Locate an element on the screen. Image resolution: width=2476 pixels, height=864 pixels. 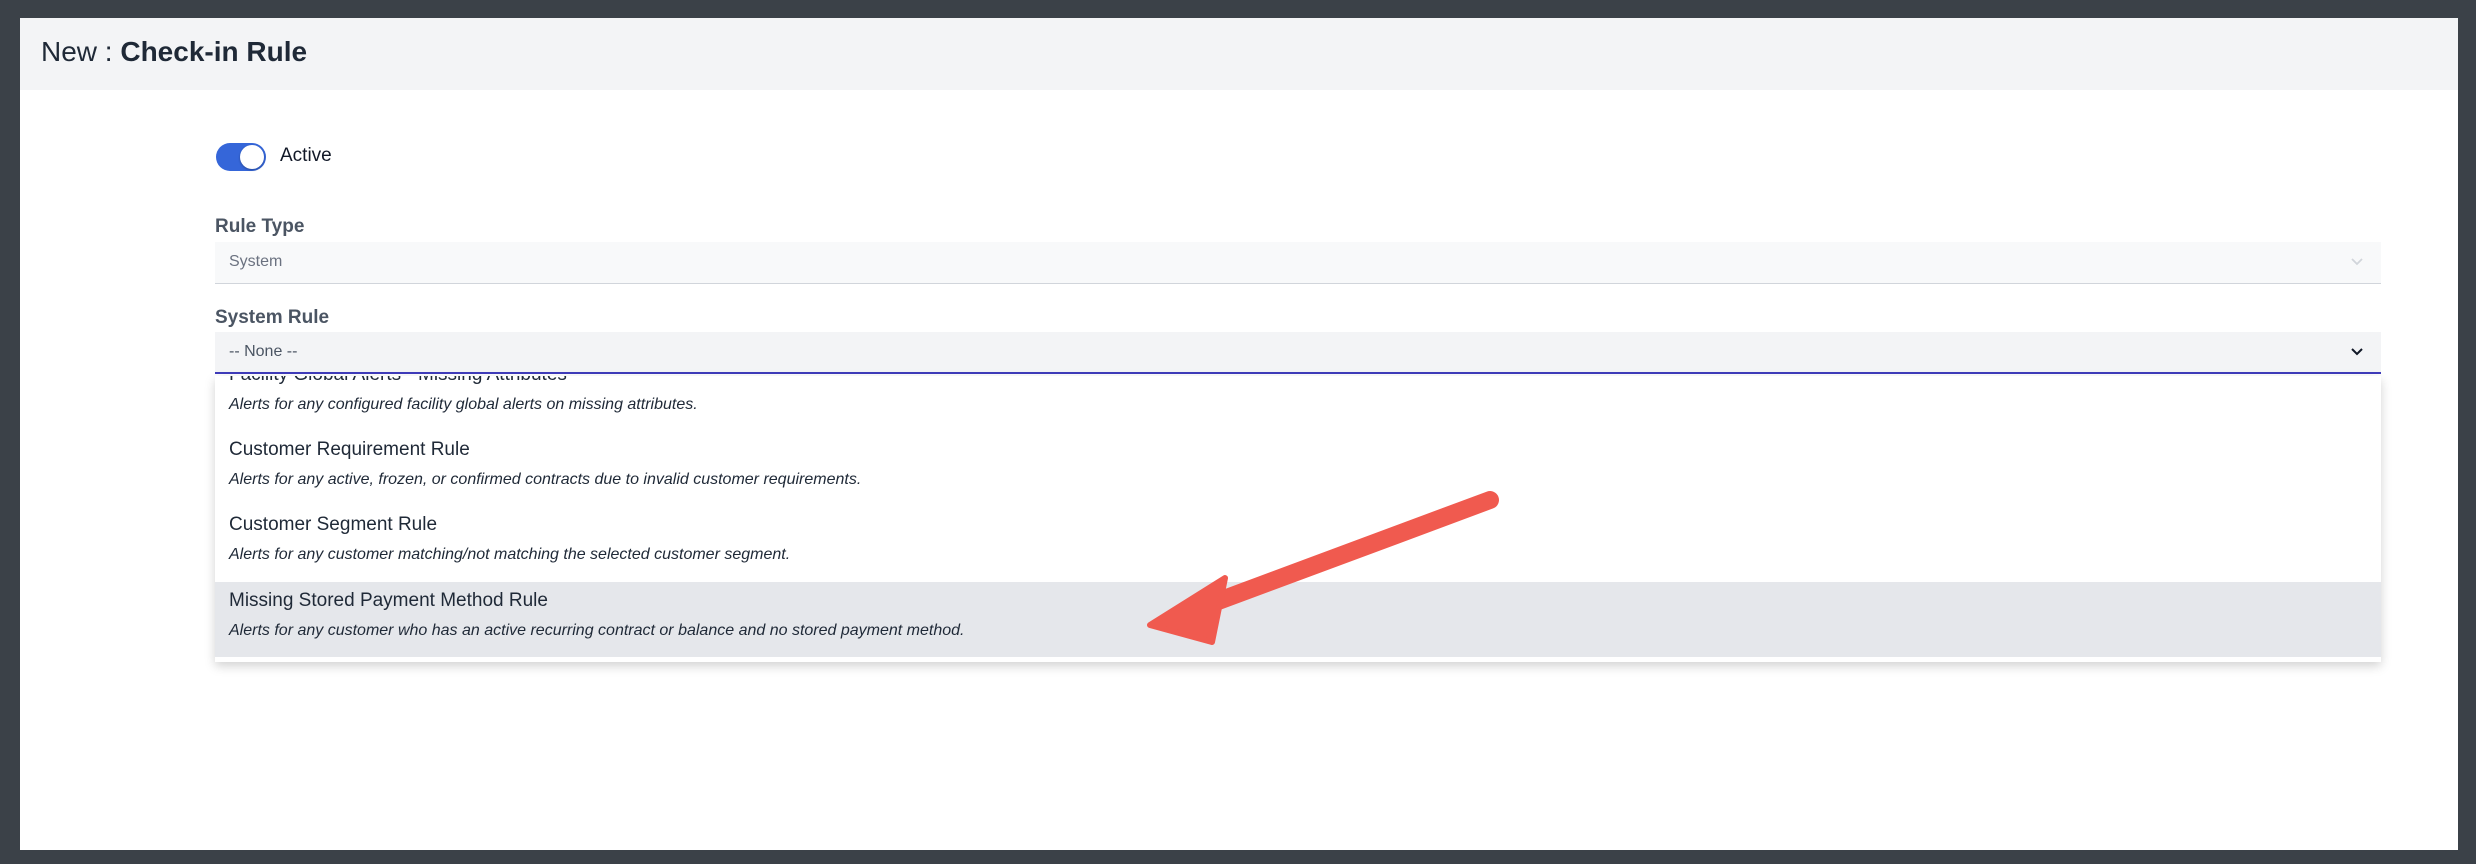
rule-type-value: System is located at coordinates (256, 261).